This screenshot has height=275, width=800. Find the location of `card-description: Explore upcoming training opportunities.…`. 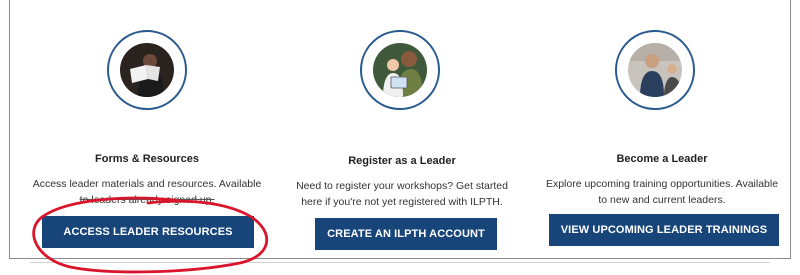

card-description: Explore upcoming training opportunities.… is located at coordinates (662, 192).